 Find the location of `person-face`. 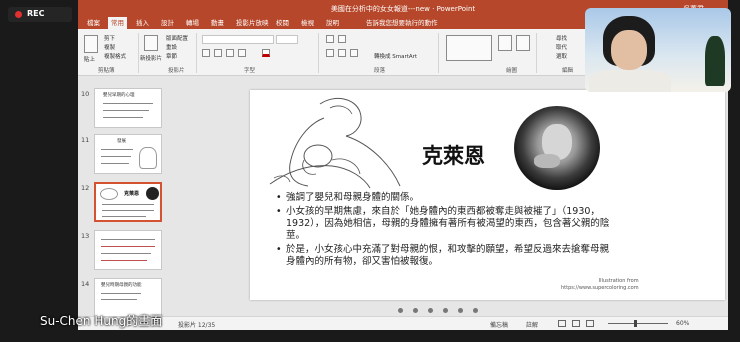

person-face is located at coordinates (629, 50).